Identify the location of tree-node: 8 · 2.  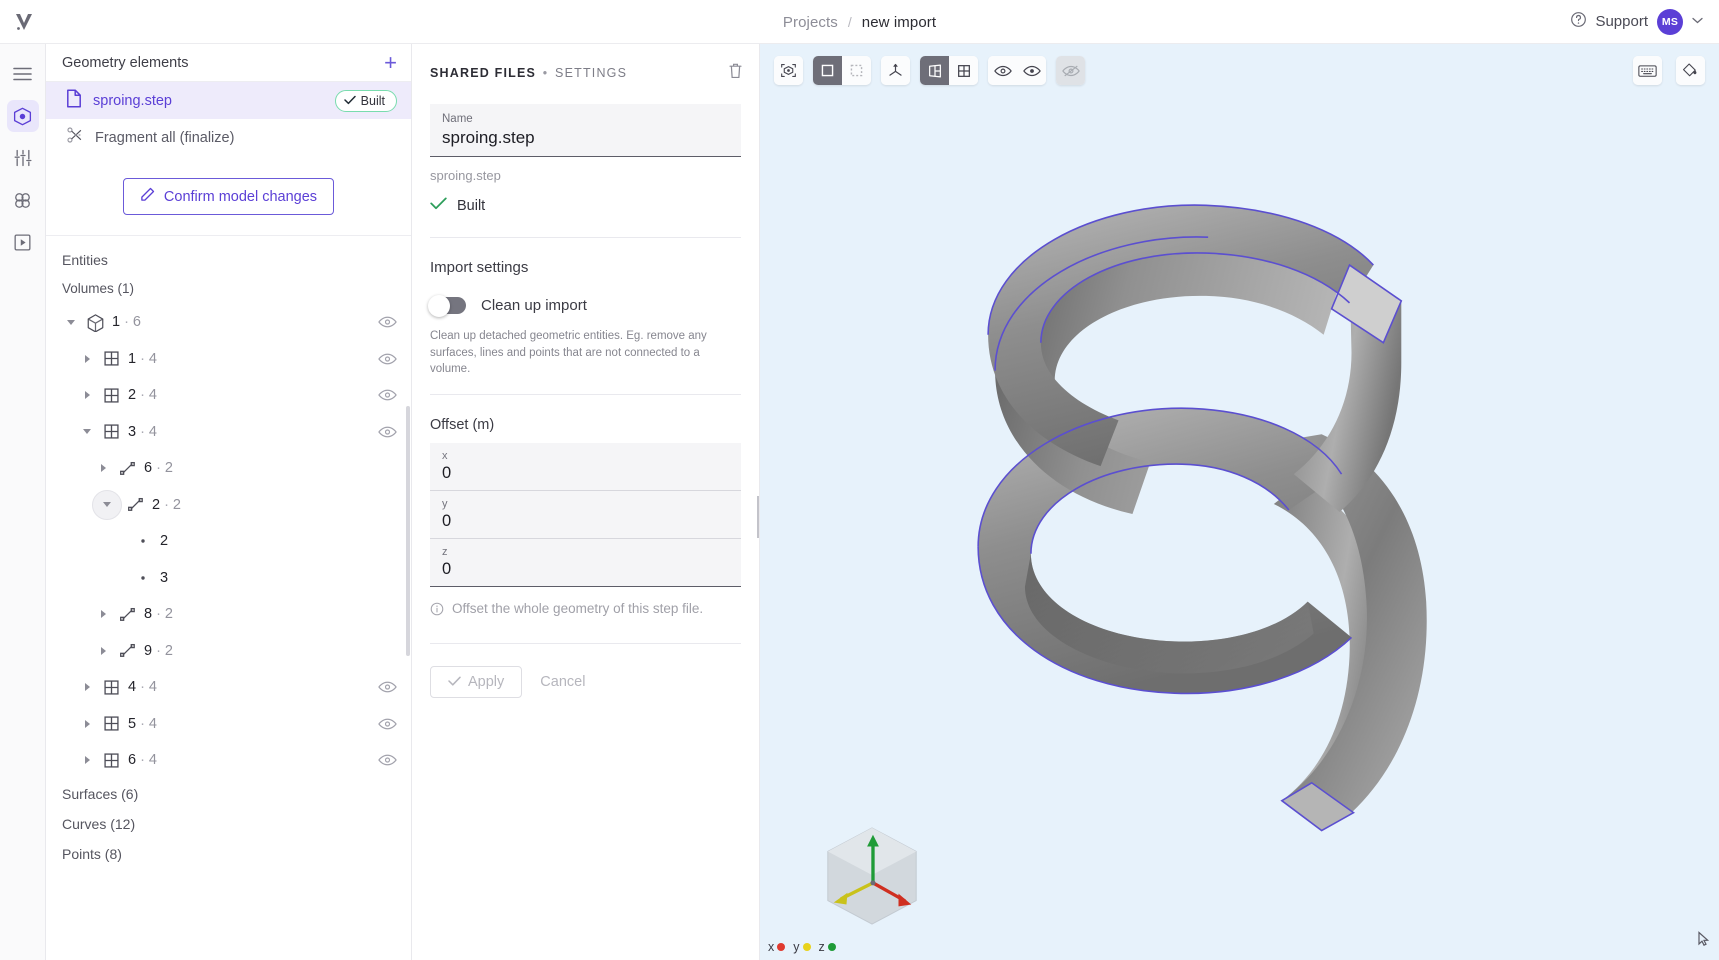
(228, 614).